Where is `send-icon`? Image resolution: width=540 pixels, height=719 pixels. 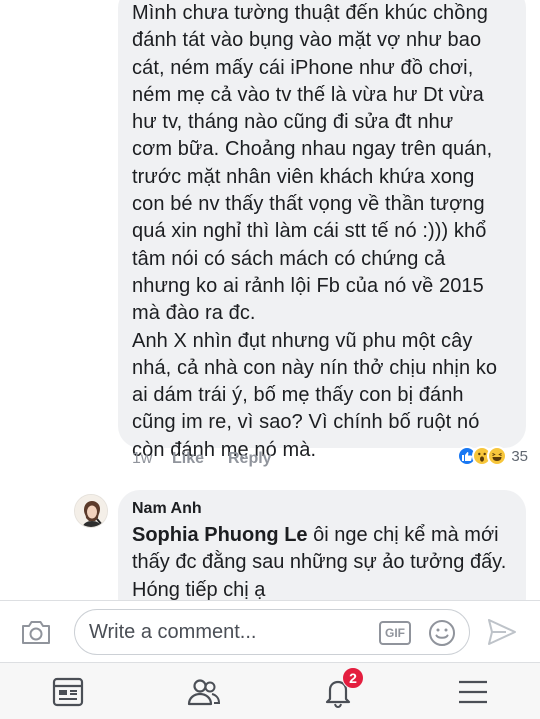
send-icon is located at coordinates (502, 632).